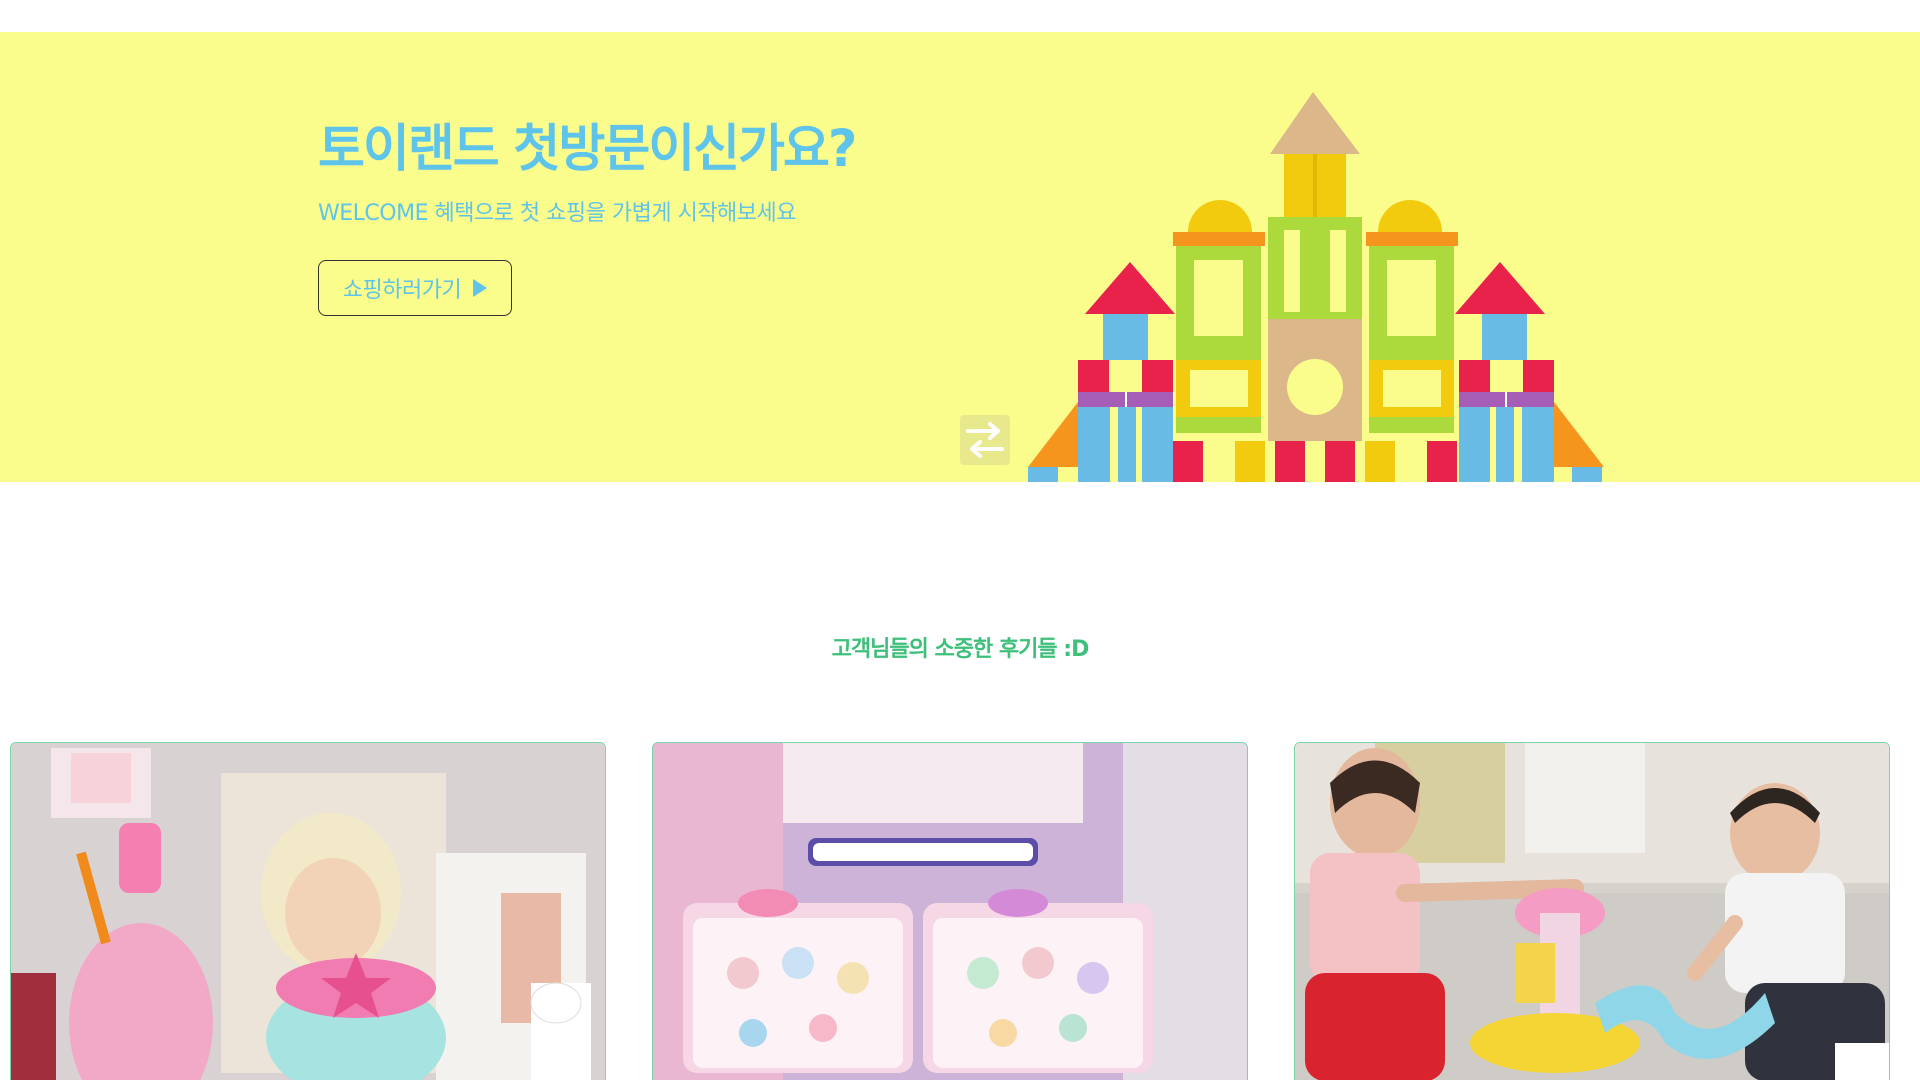 This screenshot has height=1080, width=1920. I want to click on toy-castle-illustration, so click(1316, 287).